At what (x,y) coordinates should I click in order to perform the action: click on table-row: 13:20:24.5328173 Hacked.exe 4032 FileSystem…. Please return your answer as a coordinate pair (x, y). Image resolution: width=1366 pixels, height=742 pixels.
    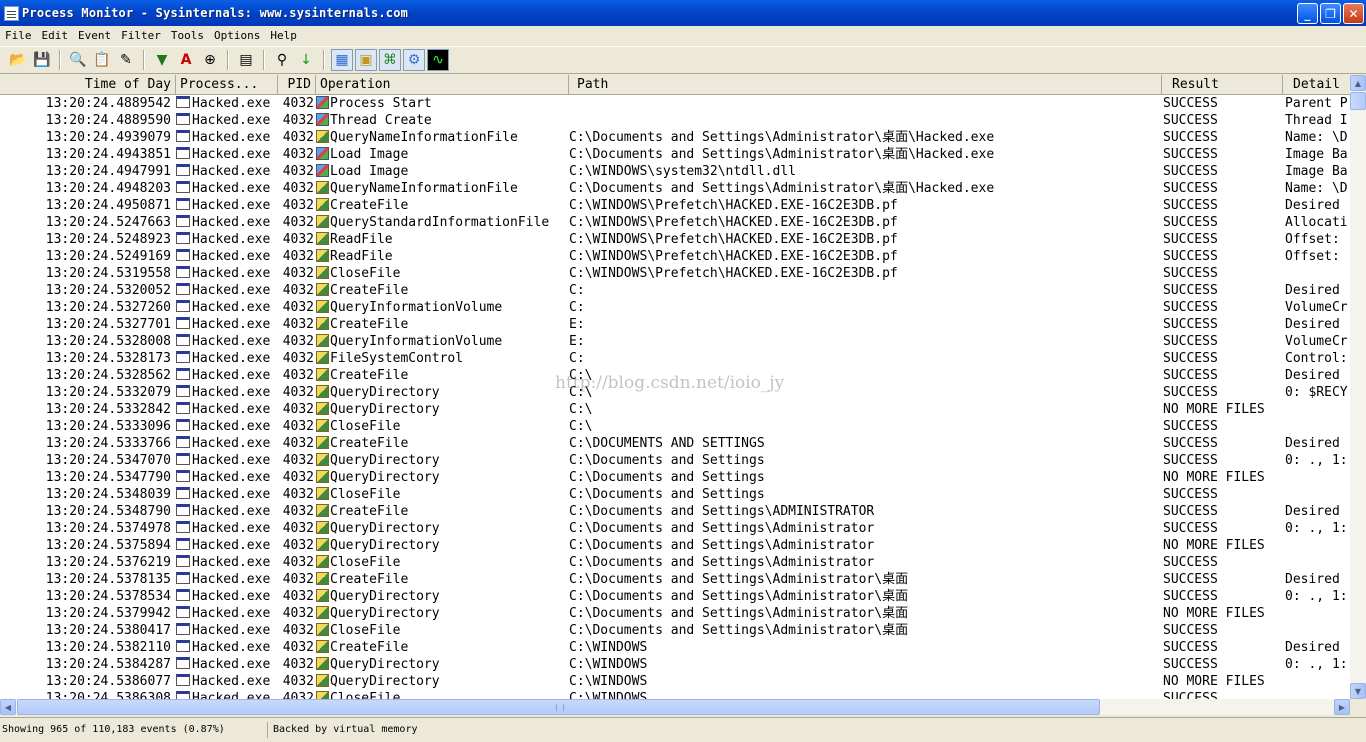
    Looking at the image, I should click on (675, 358).